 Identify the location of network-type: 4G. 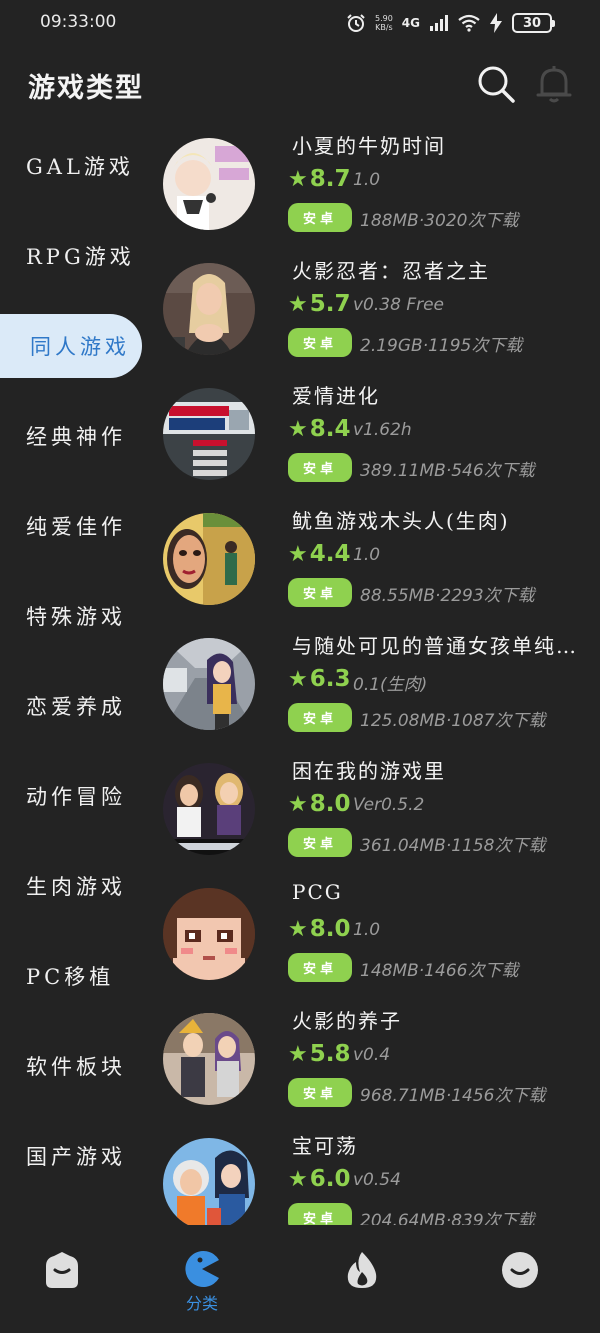
(410, 23).